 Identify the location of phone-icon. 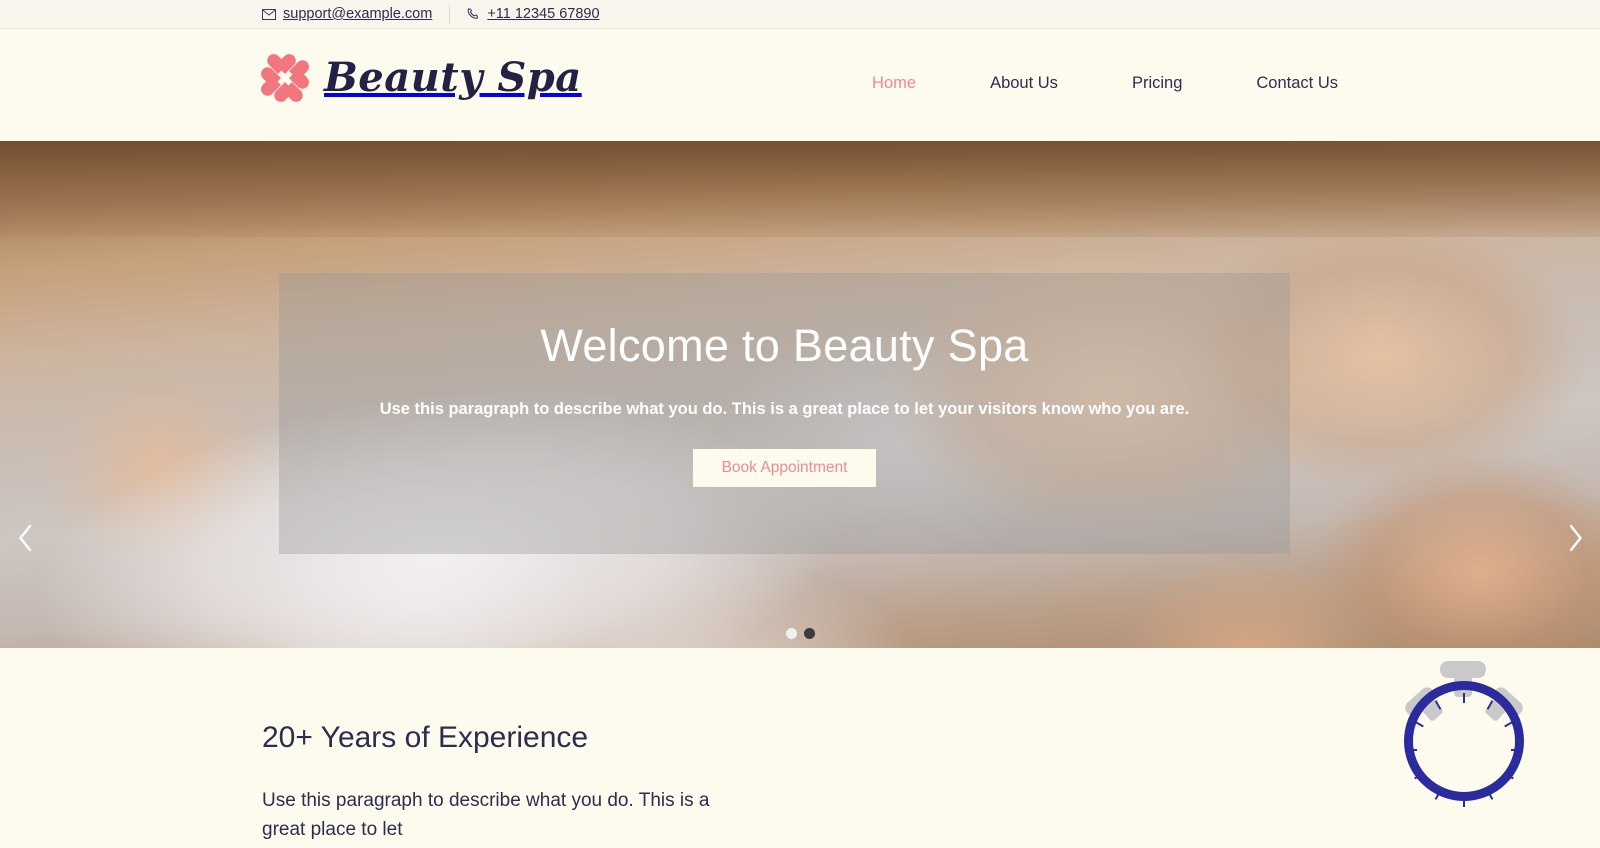
(473, 14).